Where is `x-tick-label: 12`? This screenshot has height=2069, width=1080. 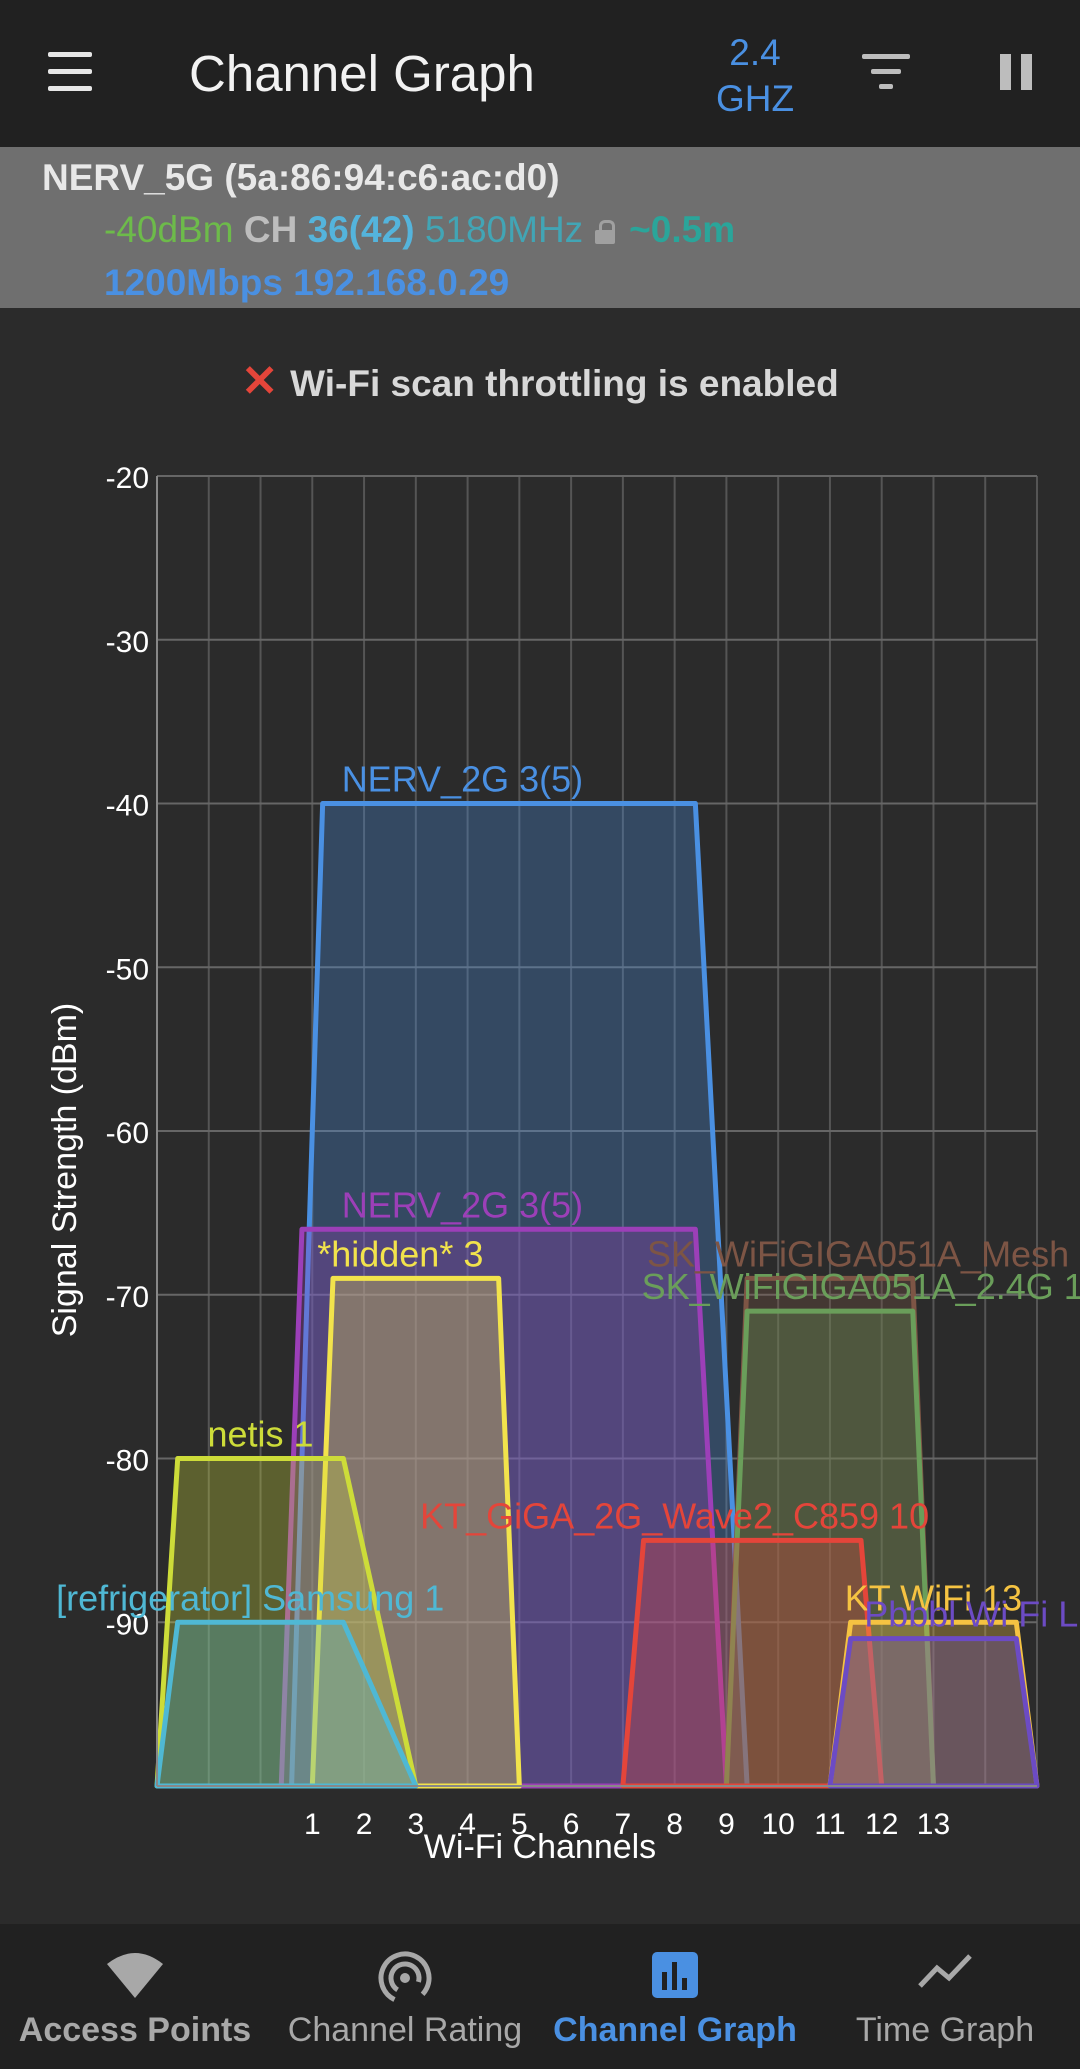 x-tick-label: 12 is located at coordinates (881, 1824).